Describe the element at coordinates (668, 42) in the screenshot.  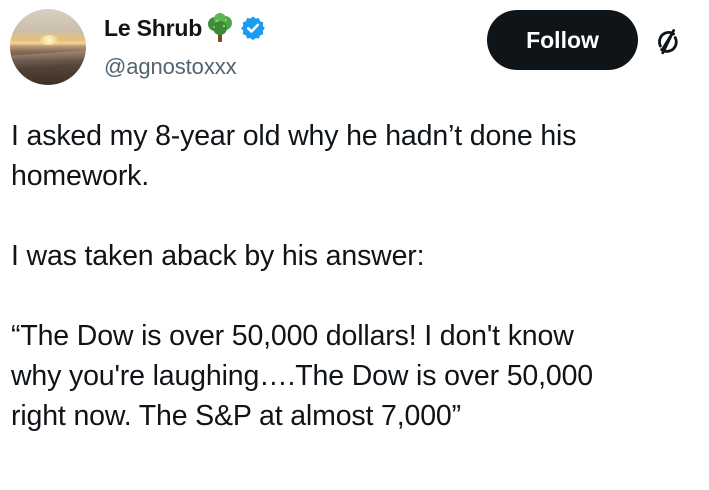
I see `grok-icon` at that location.